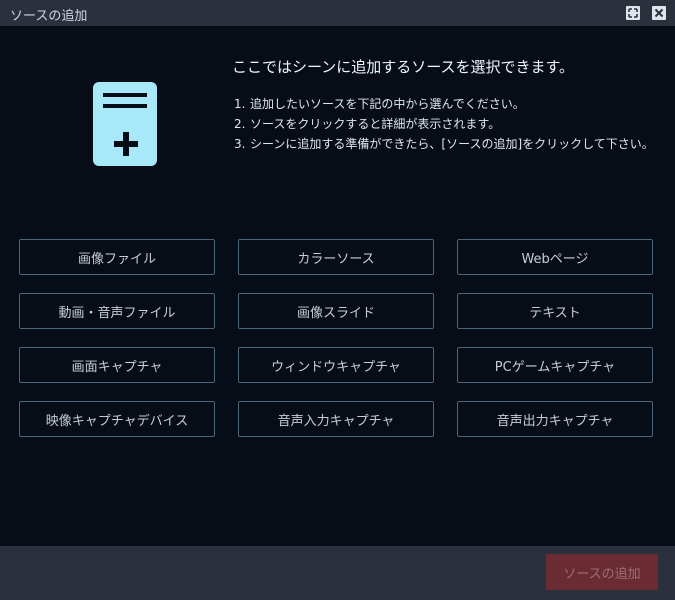 This screenshot has width=675, height=600. What do you see at coordinates (117, 257) in the screenshot?
I see `source-image-file-button: 画像ファイル` at bounding box center [117, 257].